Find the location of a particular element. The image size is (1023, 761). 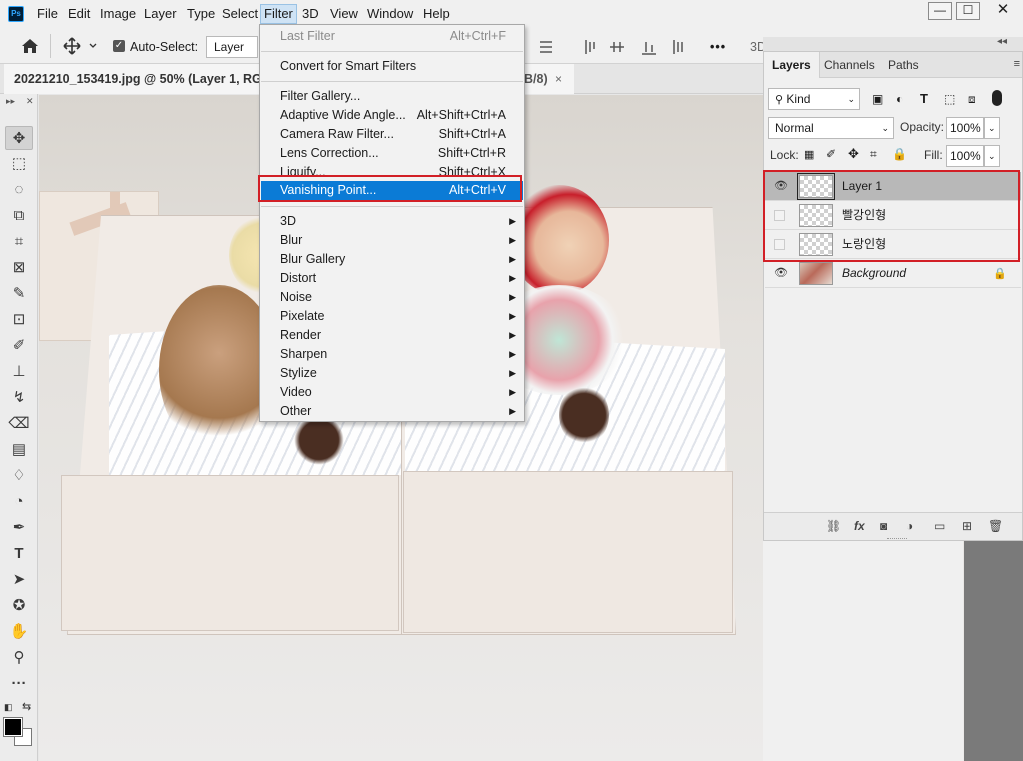

close-window-button: ✕ is located at coordinates (1003, 11).